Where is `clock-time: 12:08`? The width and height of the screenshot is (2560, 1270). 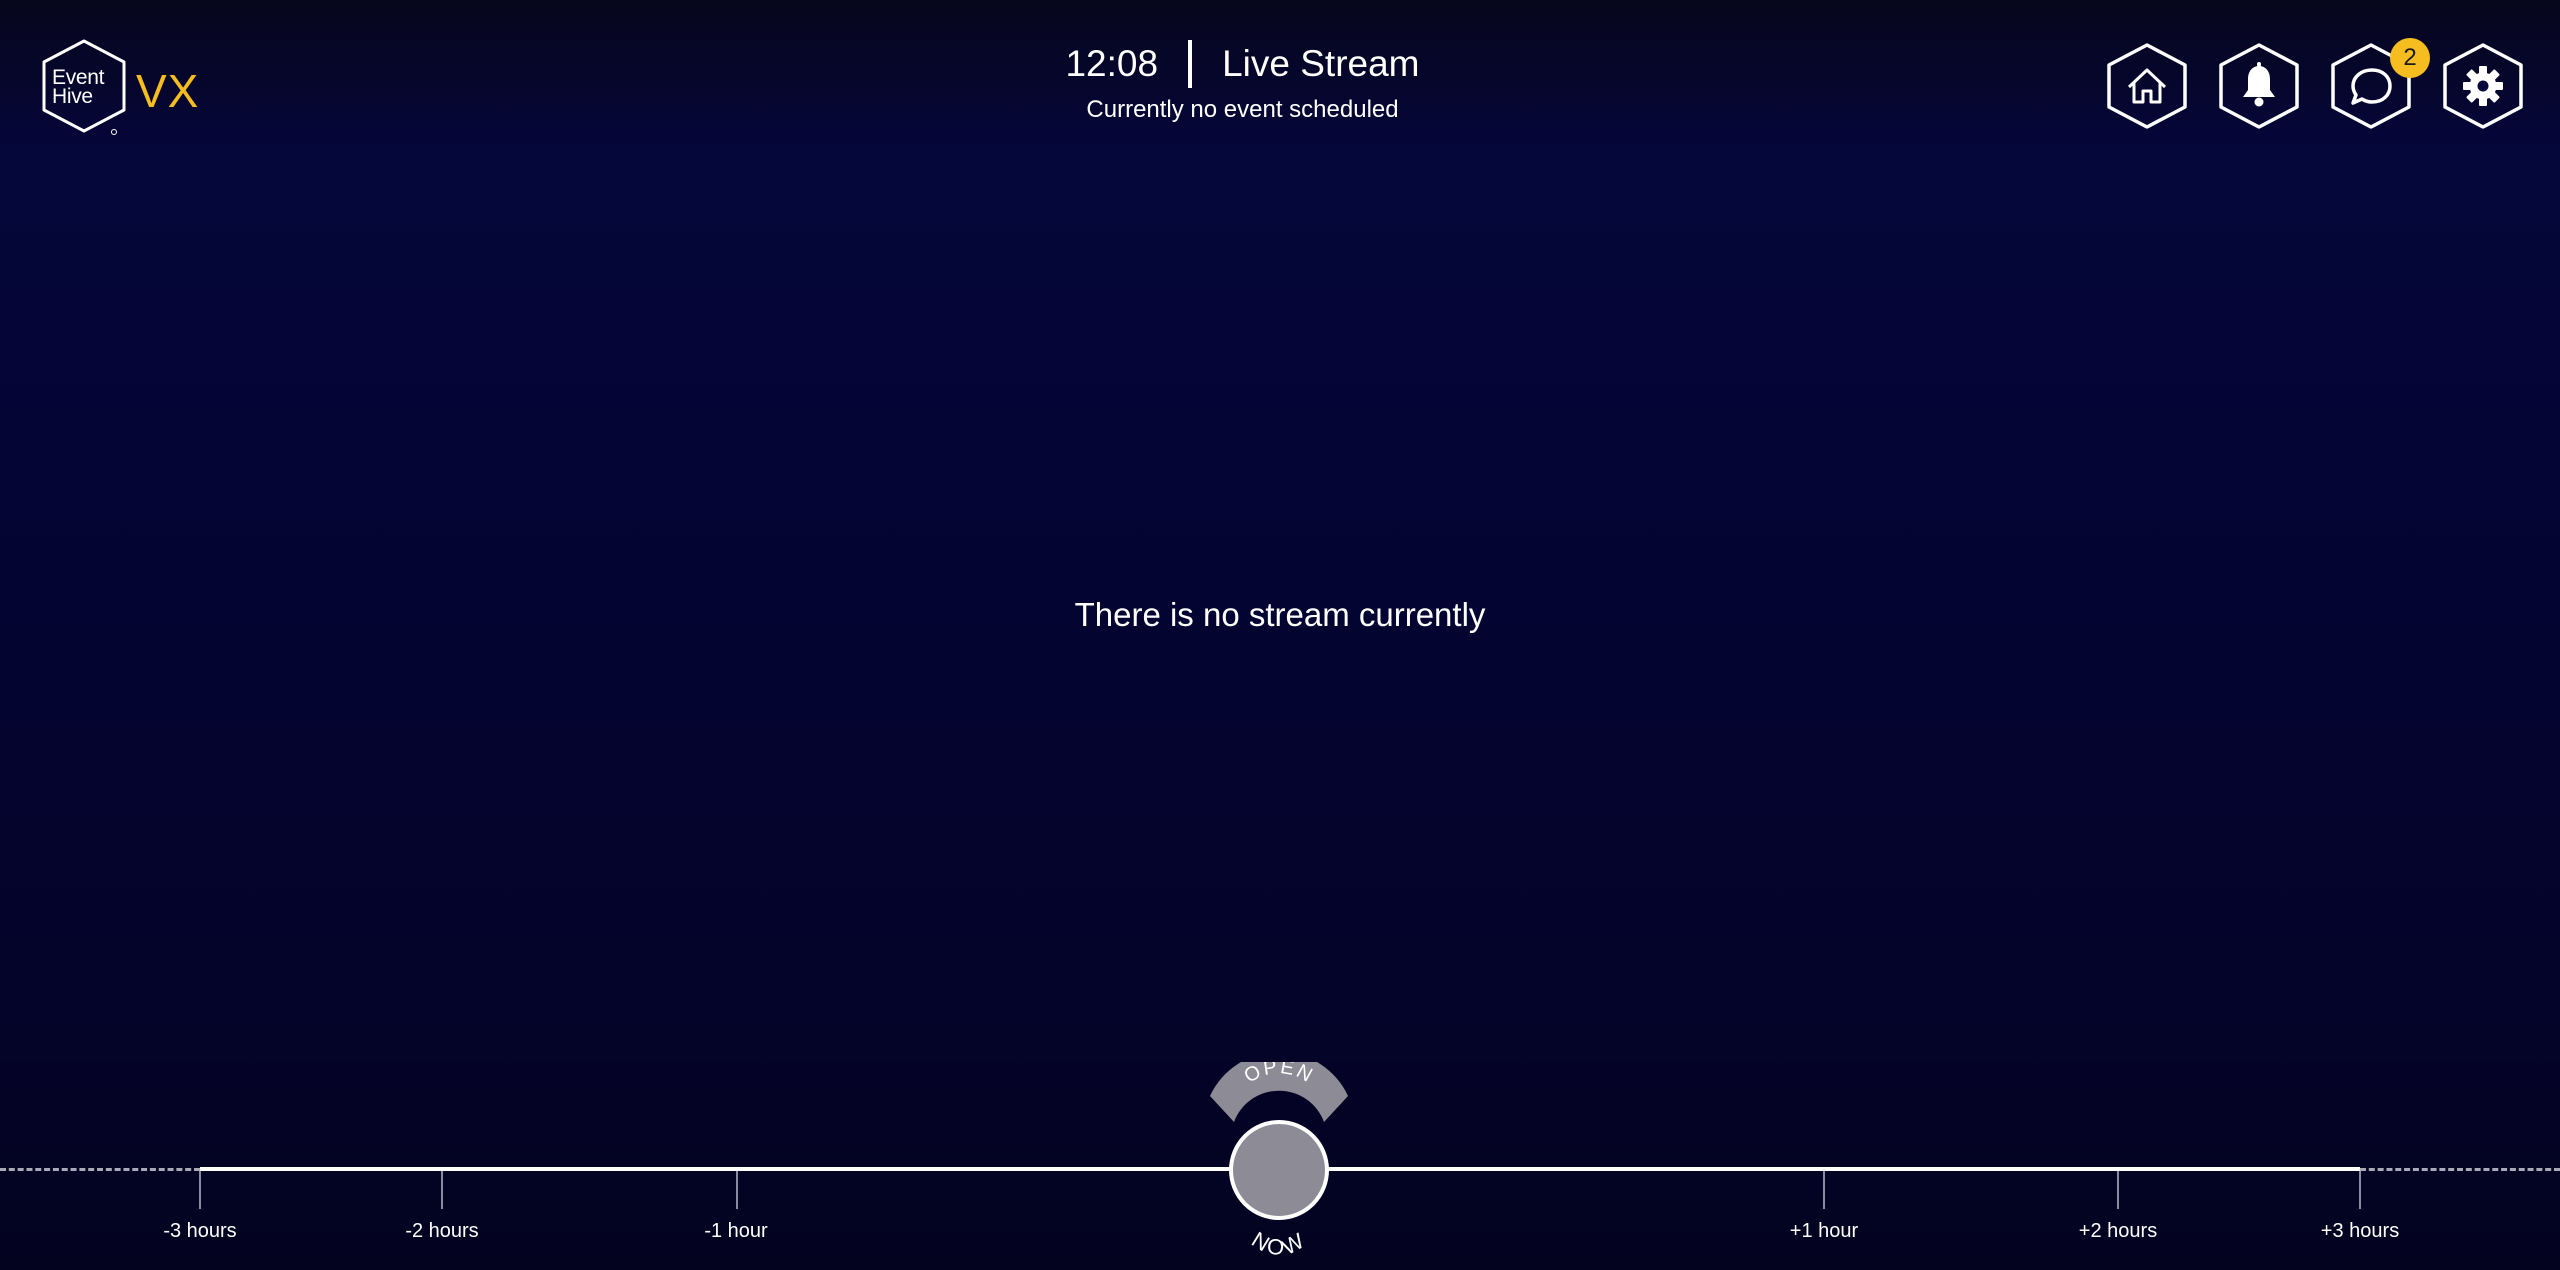
clock-time: 12:08 is located at coordinates (1112, 63).